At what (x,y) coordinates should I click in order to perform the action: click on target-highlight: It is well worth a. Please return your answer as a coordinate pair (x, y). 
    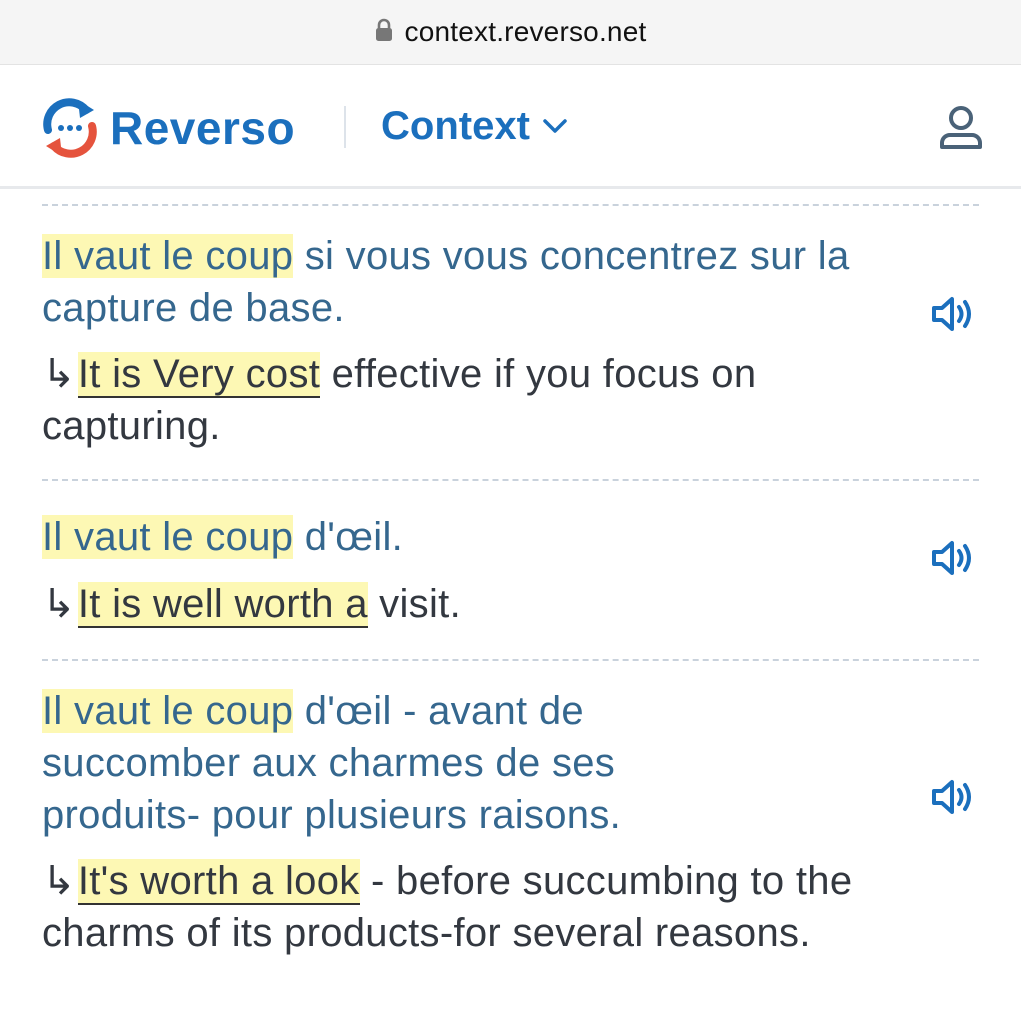
    Looking at the image, I should click on (222, 605).